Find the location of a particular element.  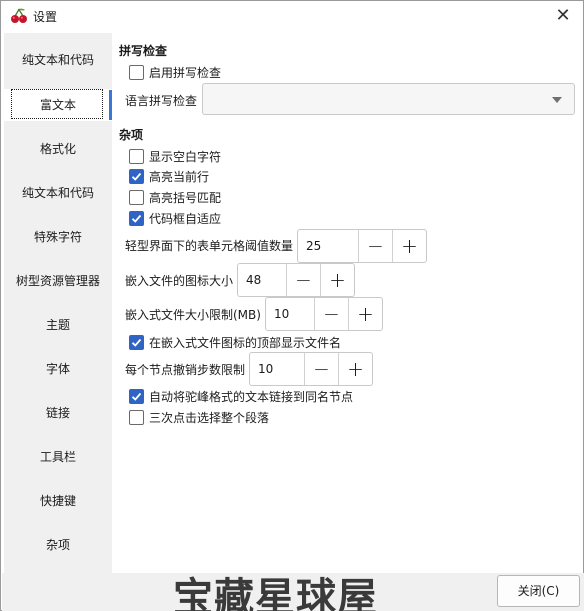

spellcheck-language-select is located at coordinates (388, 99).